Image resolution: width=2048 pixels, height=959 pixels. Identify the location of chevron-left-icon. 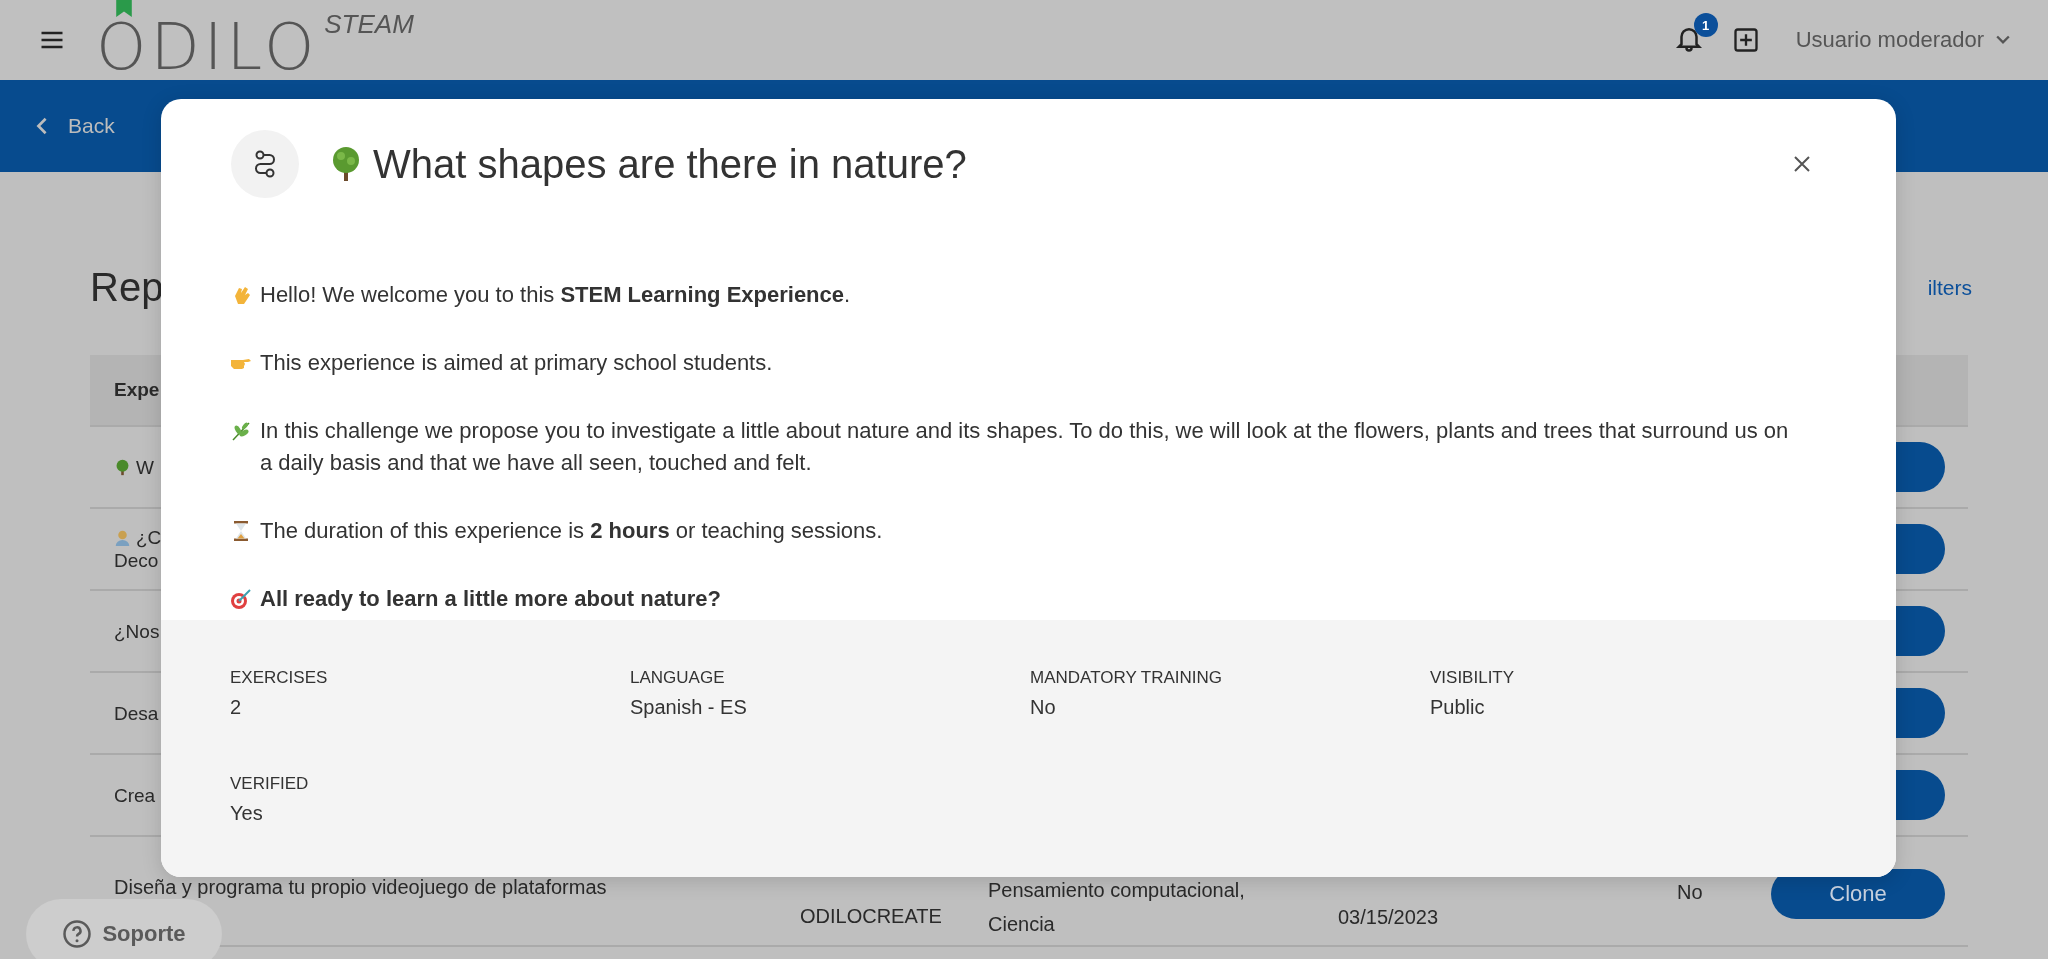
(42, 126).